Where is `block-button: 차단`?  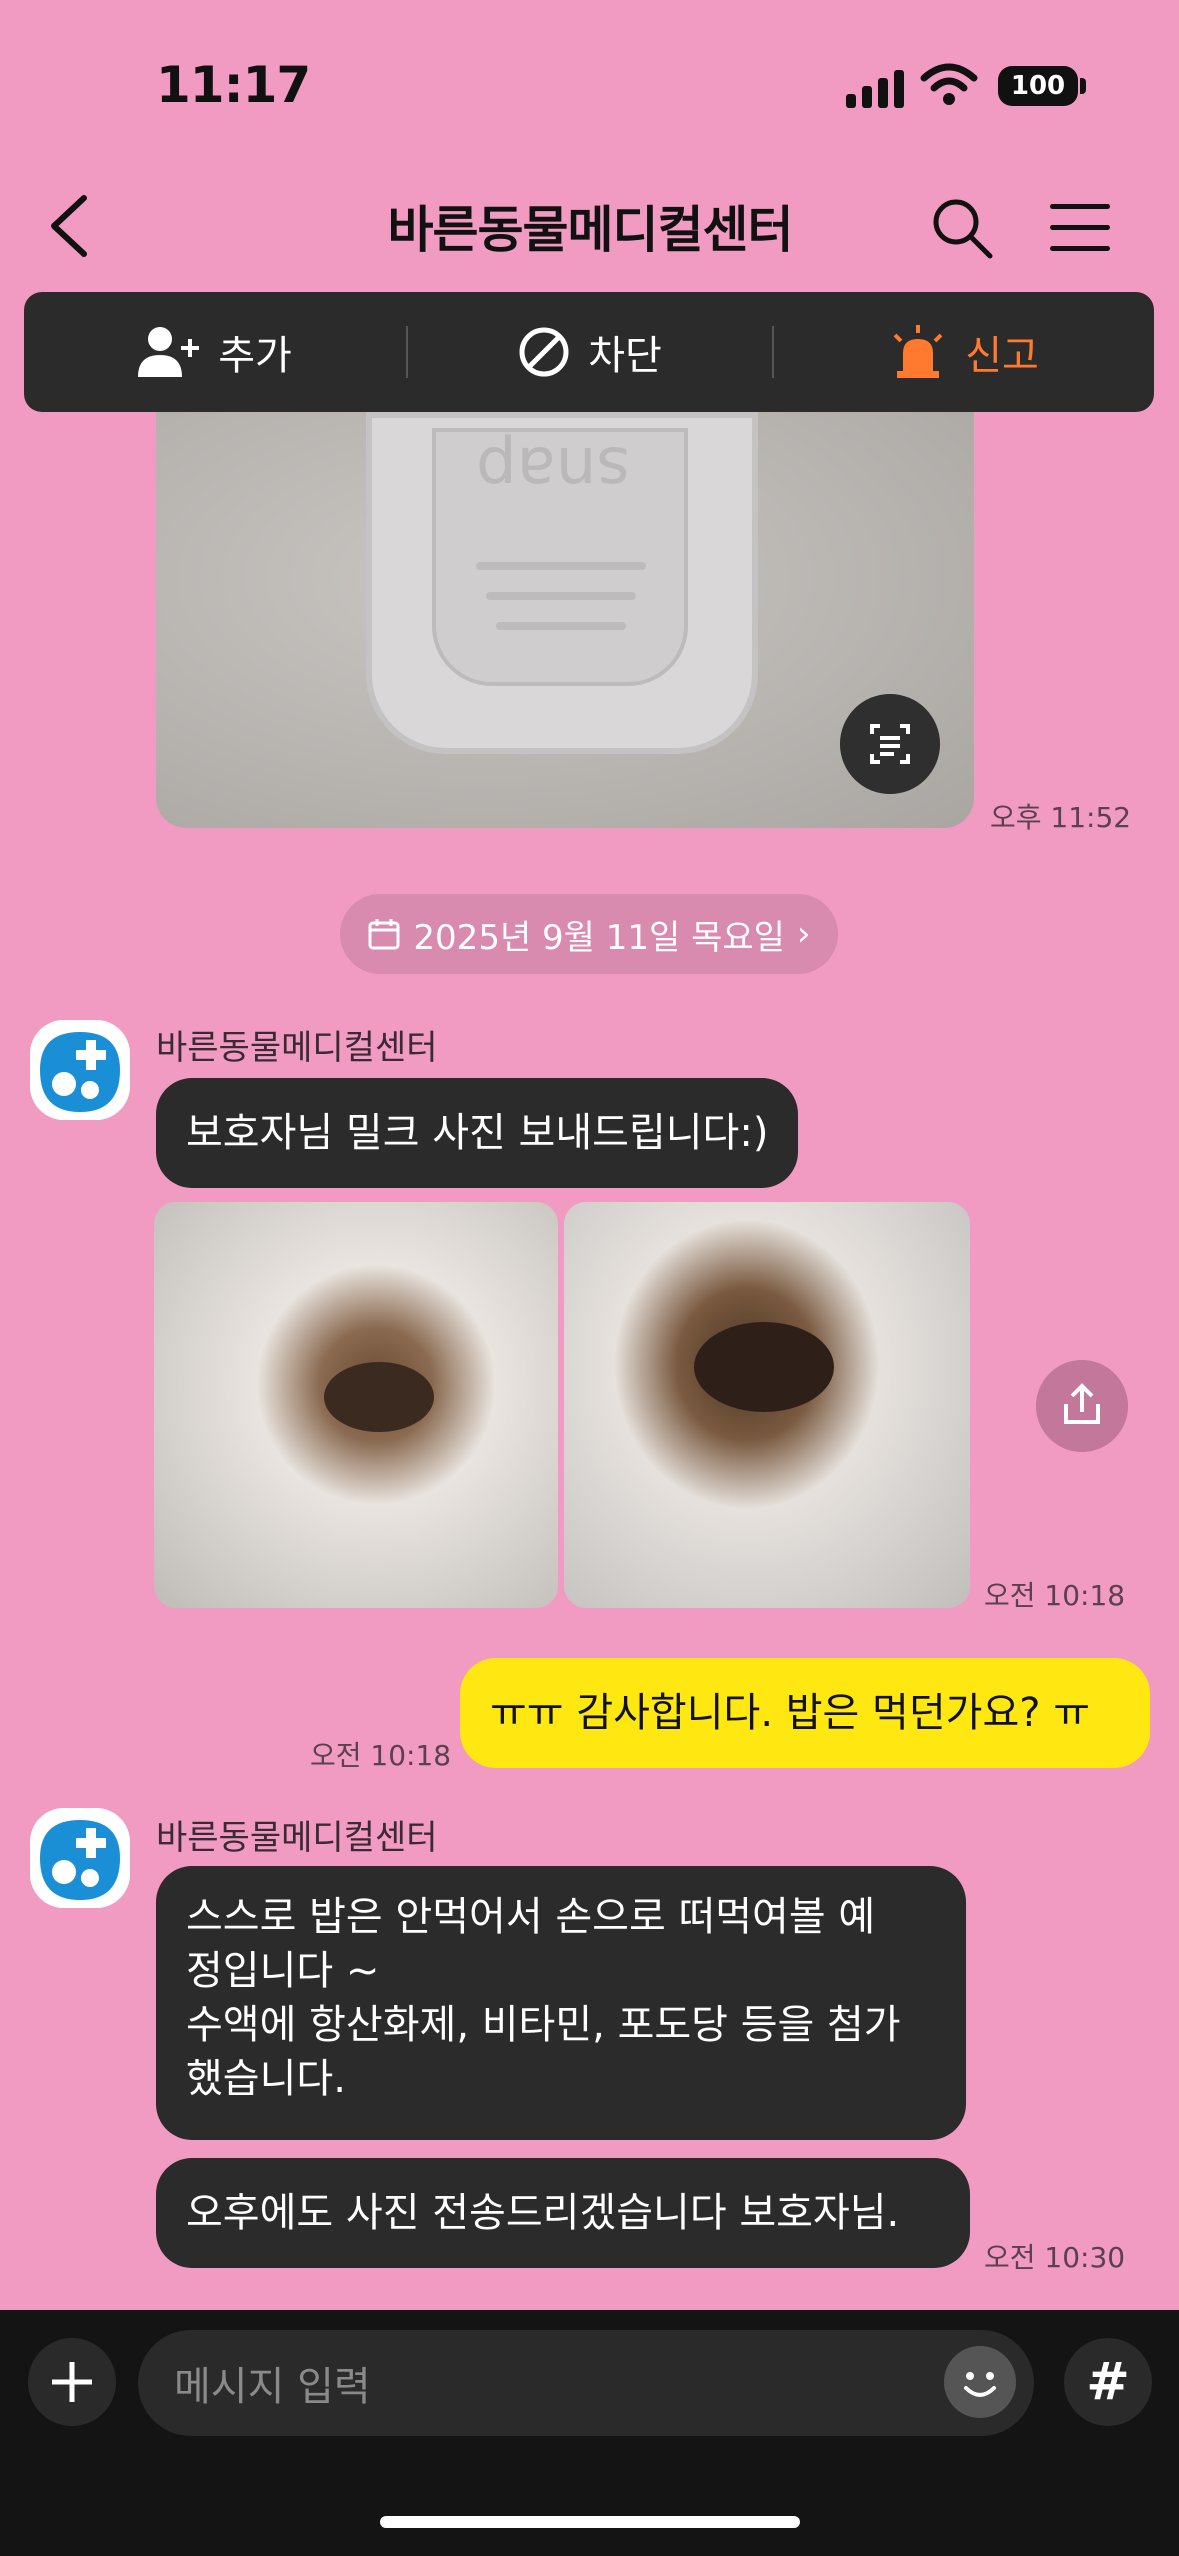
block-button: 차단 is located at coordinates (590, 352).